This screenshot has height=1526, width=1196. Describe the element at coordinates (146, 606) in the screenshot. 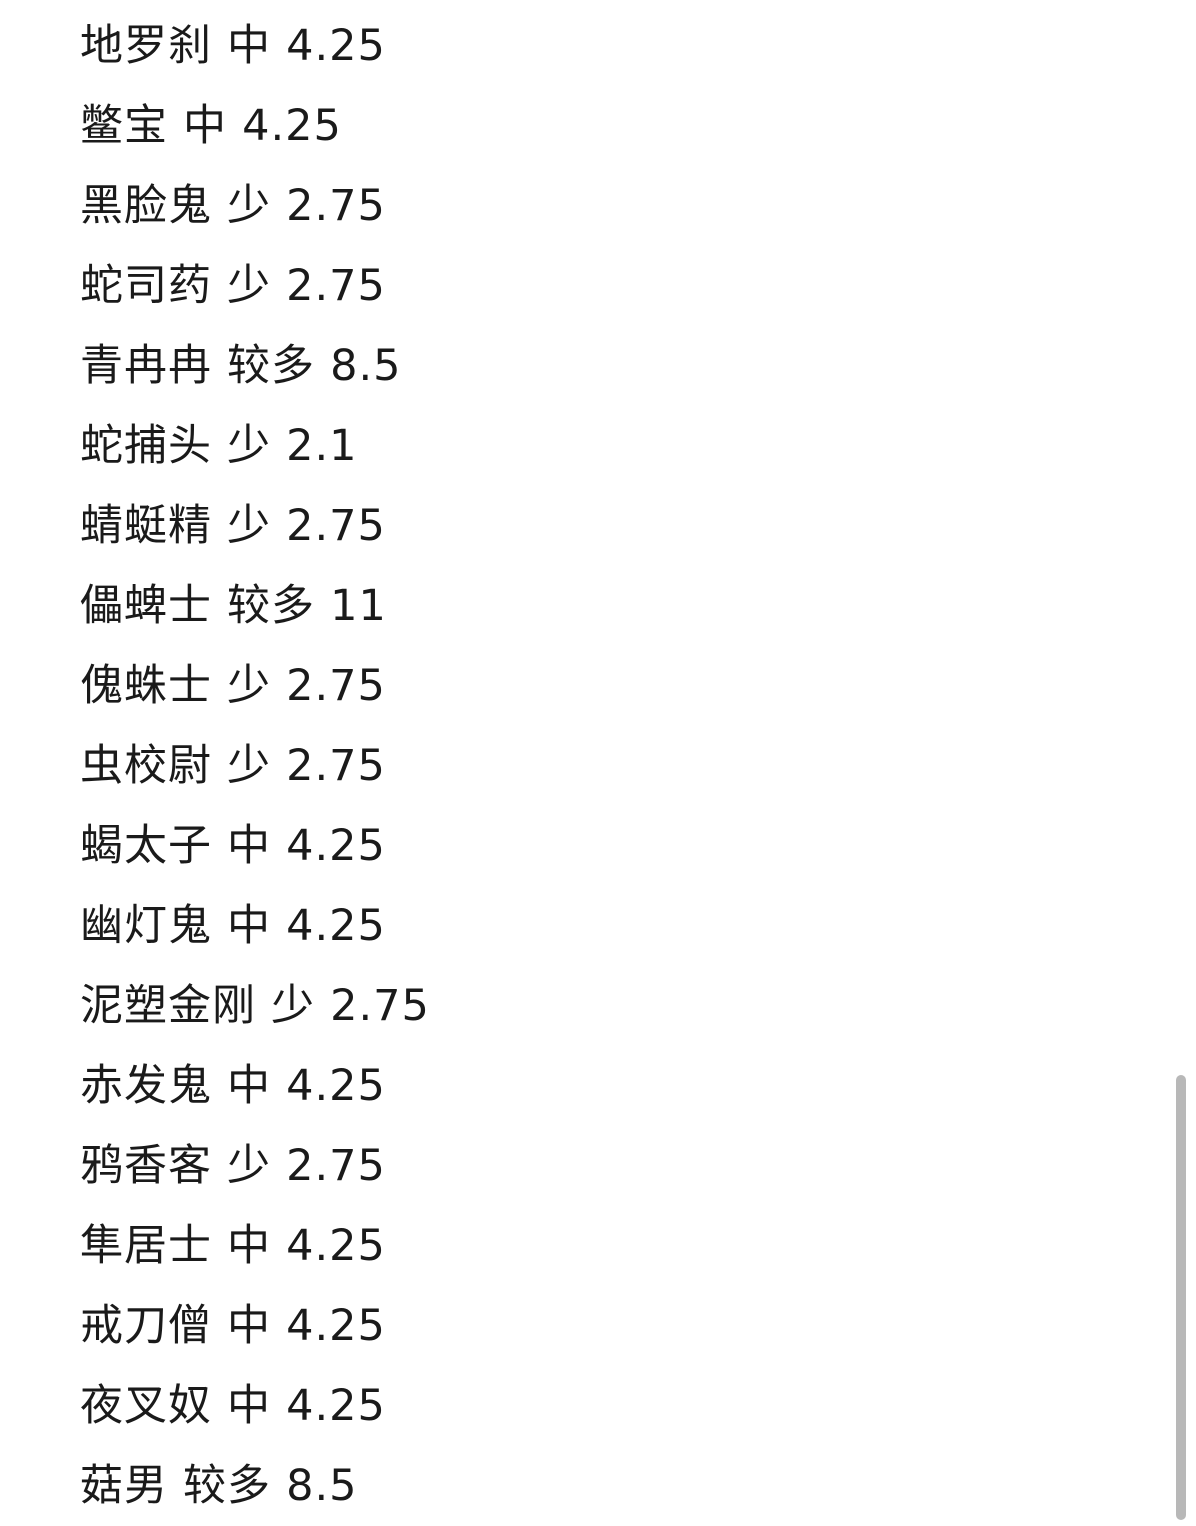

I see `item-name: 儡蜱士` at that location.